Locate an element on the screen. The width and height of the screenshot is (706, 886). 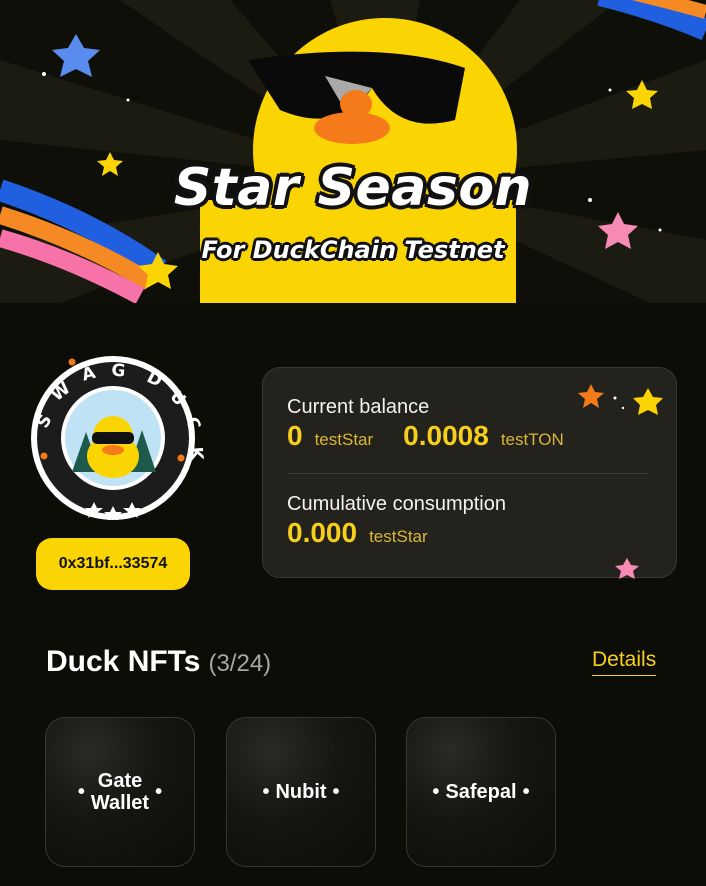
star-balance-value: 0 is located at coordinates (295, 435).